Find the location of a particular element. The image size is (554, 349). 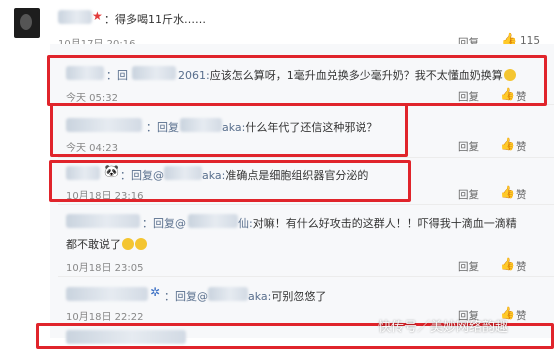

reply-mention-suffix: 仙: is located at coordinates (245, 223).